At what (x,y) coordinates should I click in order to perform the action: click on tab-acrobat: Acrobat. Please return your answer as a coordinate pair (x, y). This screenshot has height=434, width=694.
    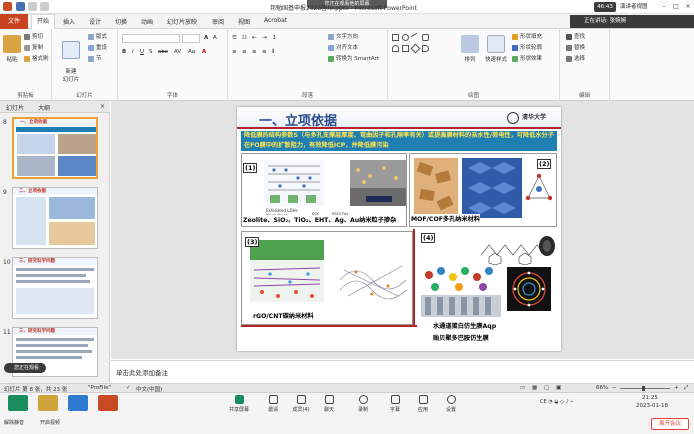
    Looking at the image, I should click on (275, 20).